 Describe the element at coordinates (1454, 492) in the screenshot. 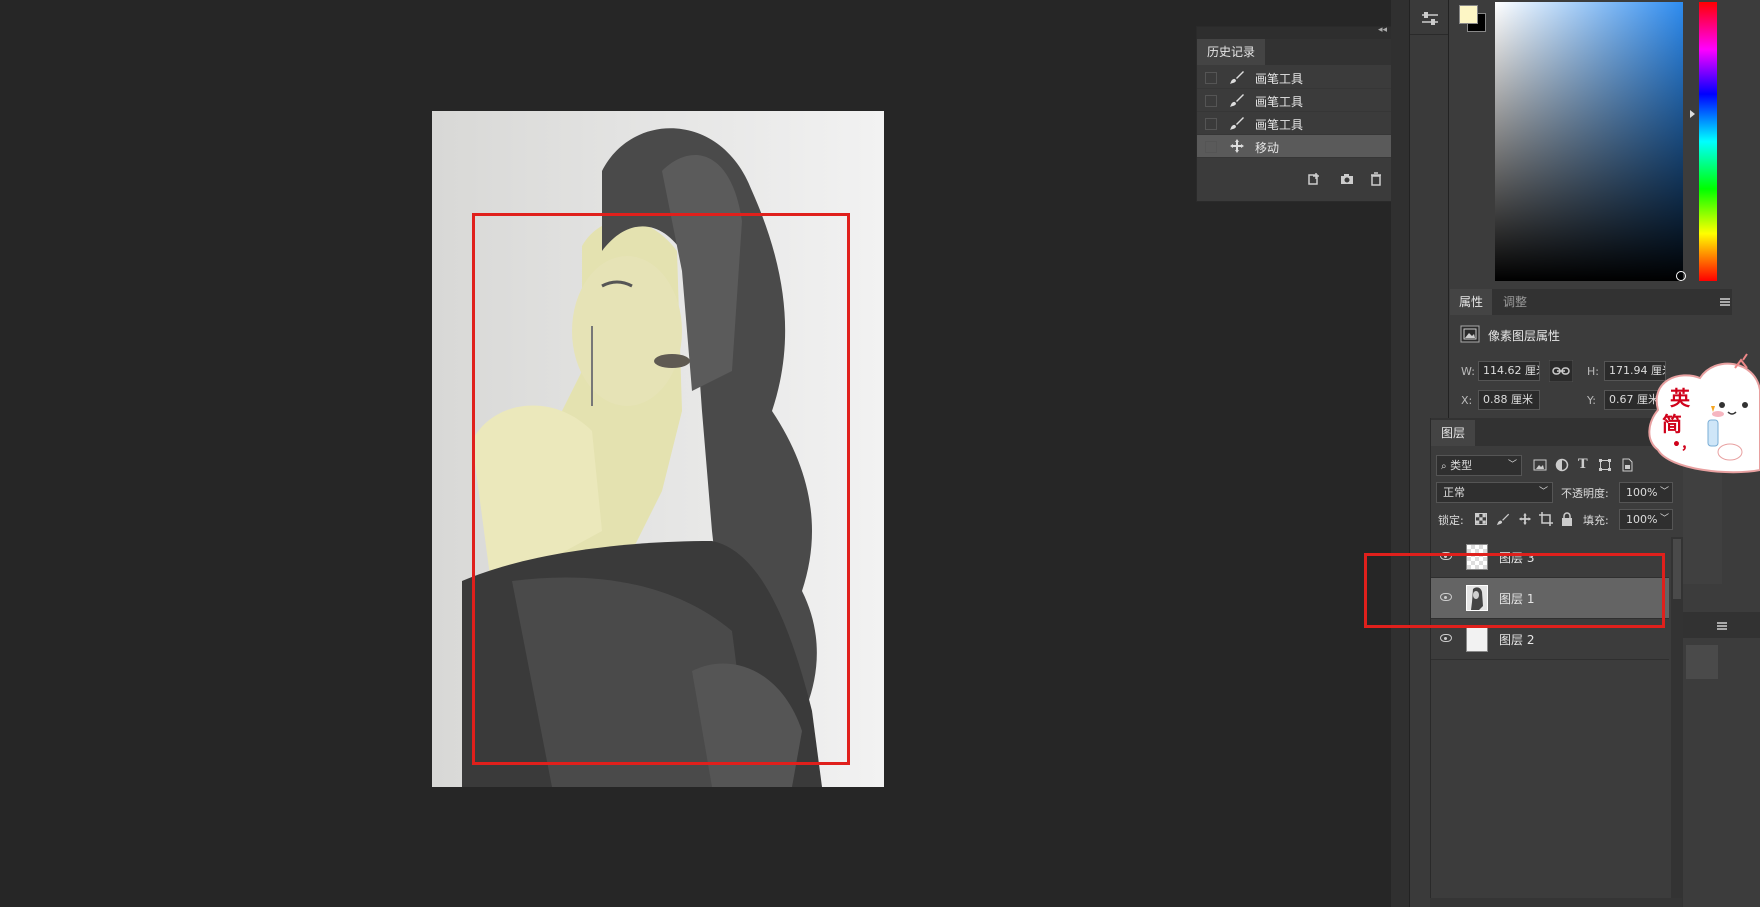

I see `blend-mode-value: 正常` at that location.